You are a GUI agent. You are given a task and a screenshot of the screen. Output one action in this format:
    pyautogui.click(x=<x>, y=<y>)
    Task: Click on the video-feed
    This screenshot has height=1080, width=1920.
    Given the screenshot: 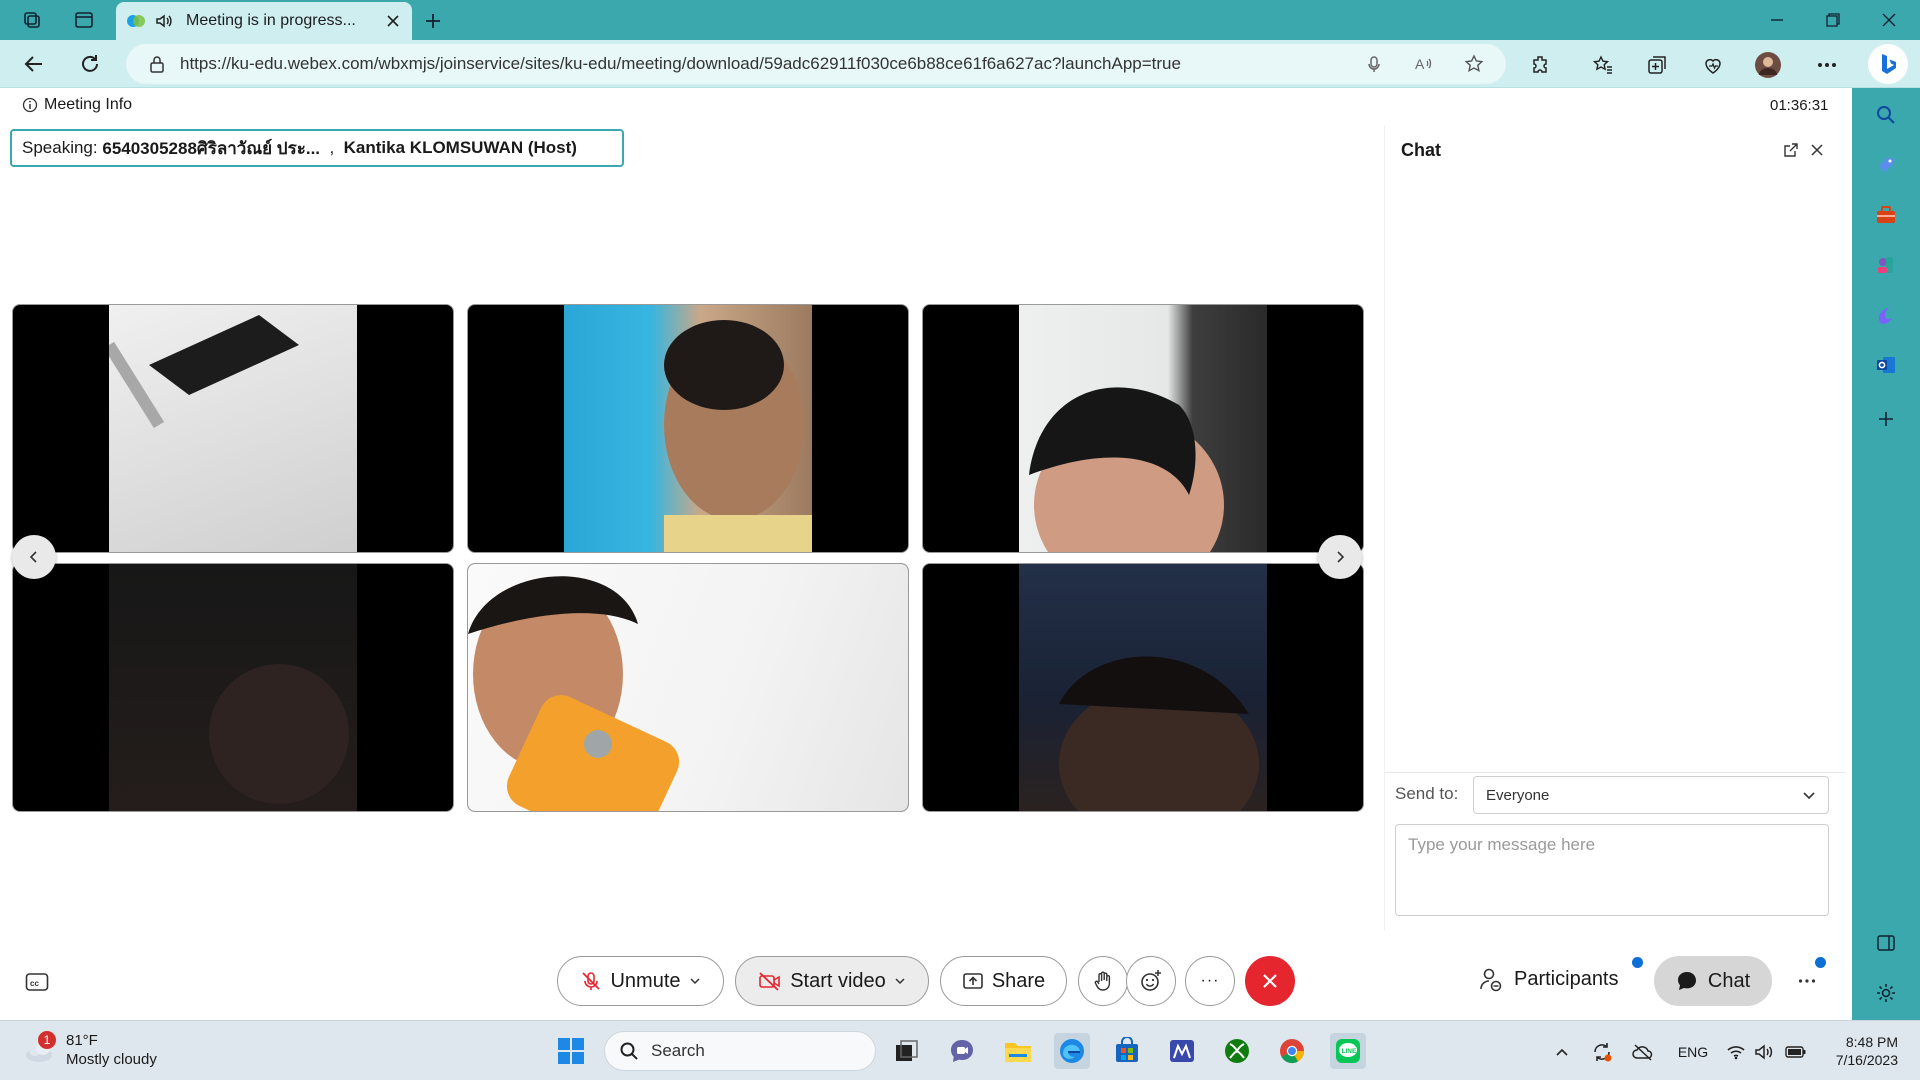 What is the action you would take?
    pyautogui.click(x=688, y=428)
    